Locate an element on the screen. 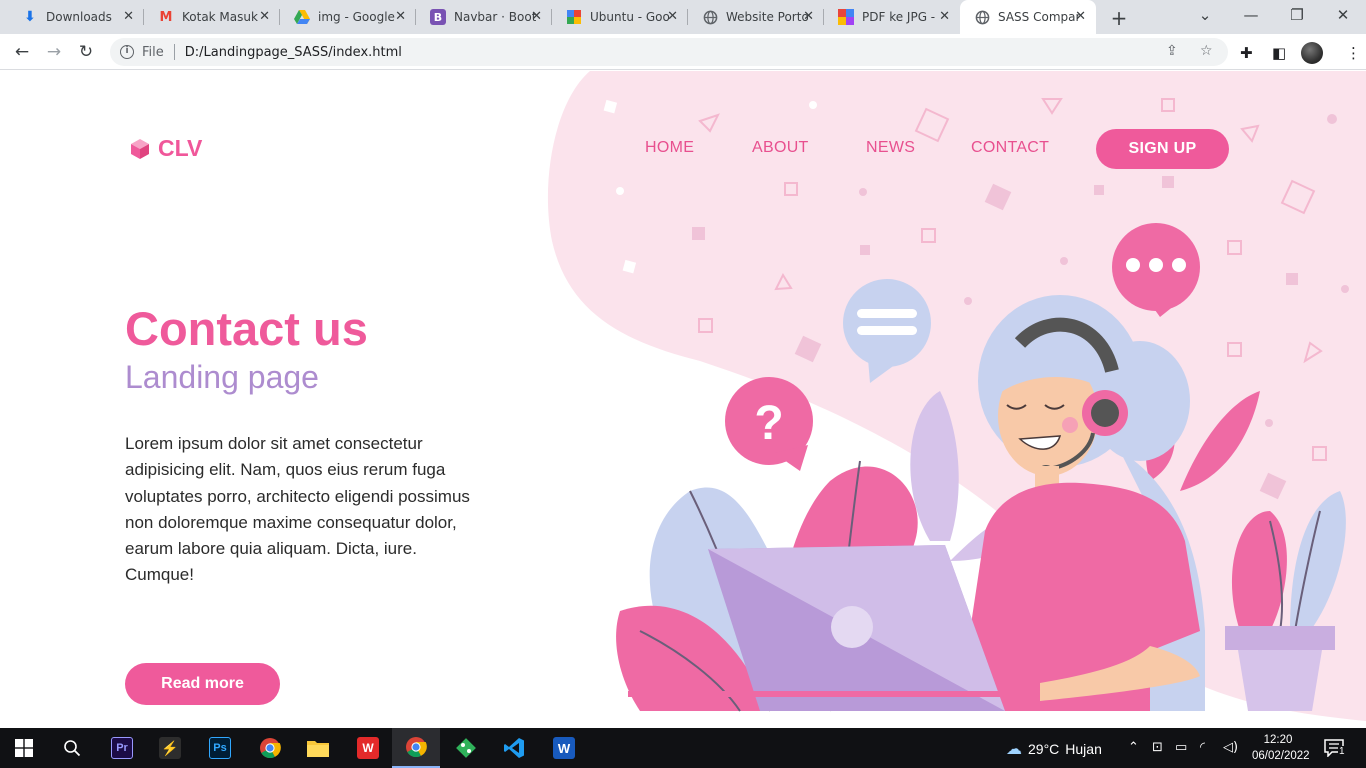  tab-pdf-to-jpg: PDF ke JPG - ✕ is located at coordinates (892, 17).